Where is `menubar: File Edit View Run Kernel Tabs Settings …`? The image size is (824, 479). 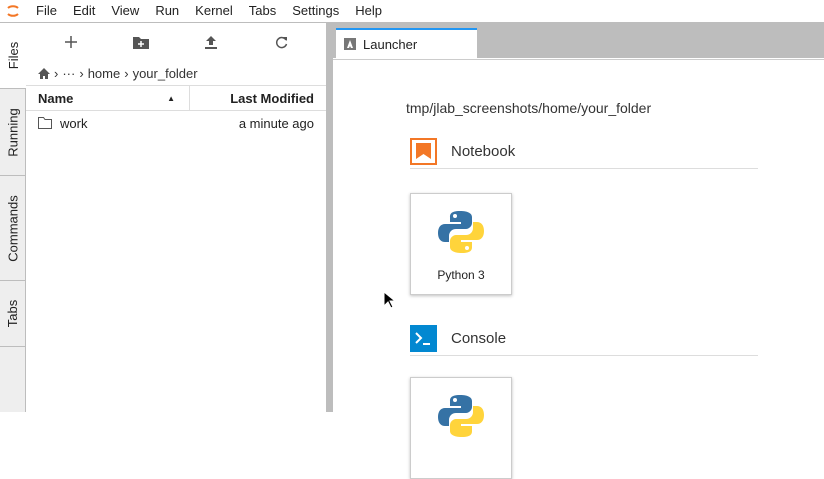 menubar: File Edit View Run Kernel Tabs Settings … is located at coordinates (412, 11).